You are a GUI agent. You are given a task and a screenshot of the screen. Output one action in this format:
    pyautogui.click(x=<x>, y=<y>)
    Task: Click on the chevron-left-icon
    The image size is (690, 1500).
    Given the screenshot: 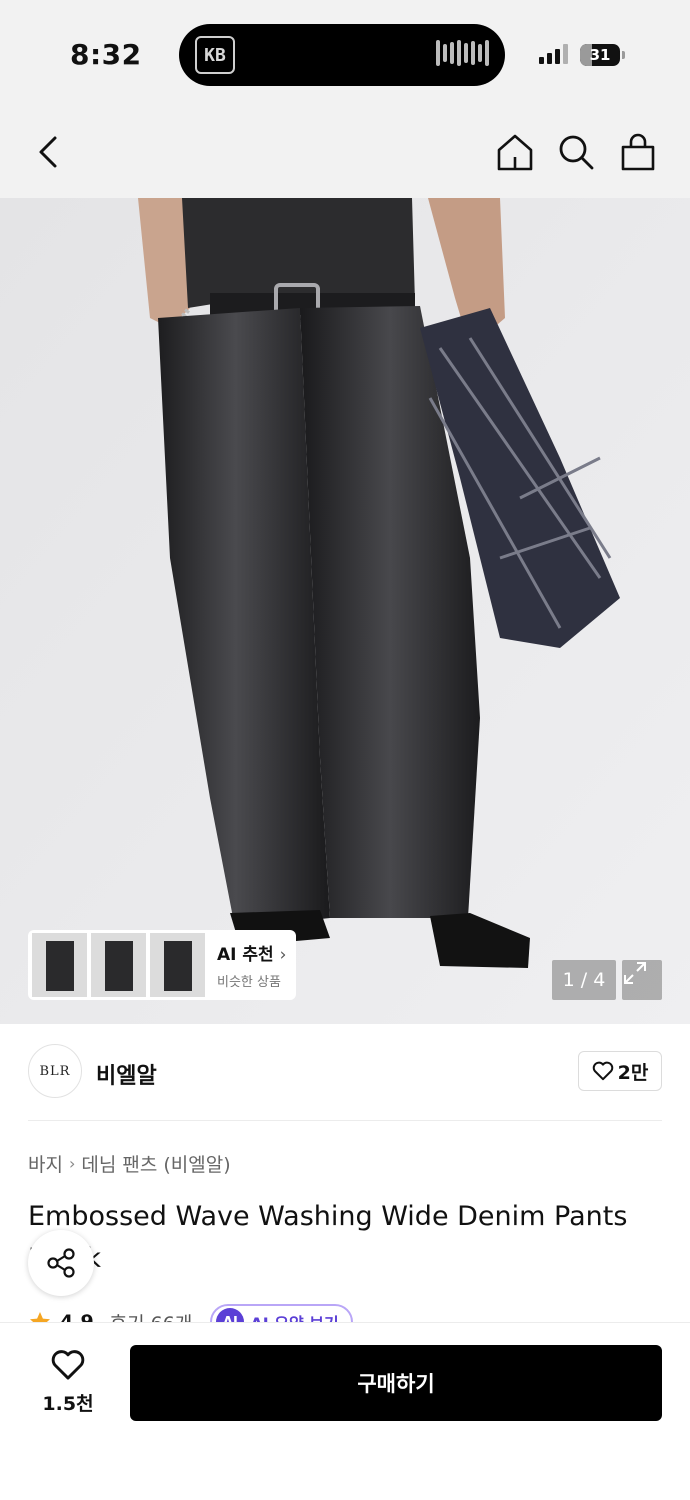 What is the action you would take?
    pyautogui.click(x=48, y=152)
    